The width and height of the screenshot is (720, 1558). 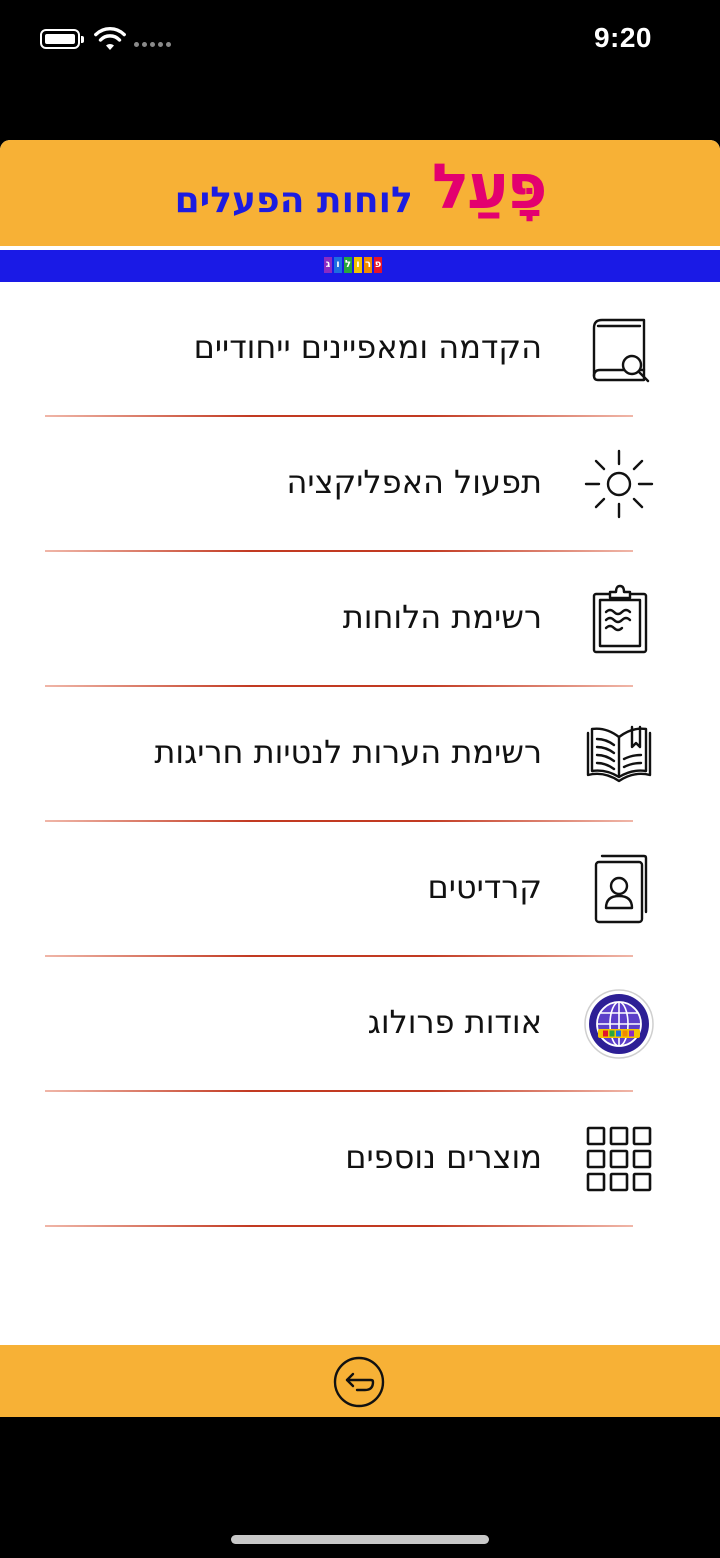 I want to click on menu-item-credits: קרדיטים, so click(x=360, y=889).